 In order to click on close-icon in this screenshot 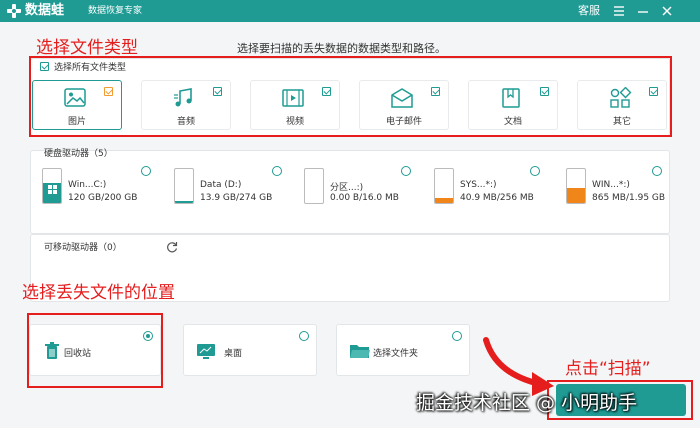, I will do `click(667, 11)`.